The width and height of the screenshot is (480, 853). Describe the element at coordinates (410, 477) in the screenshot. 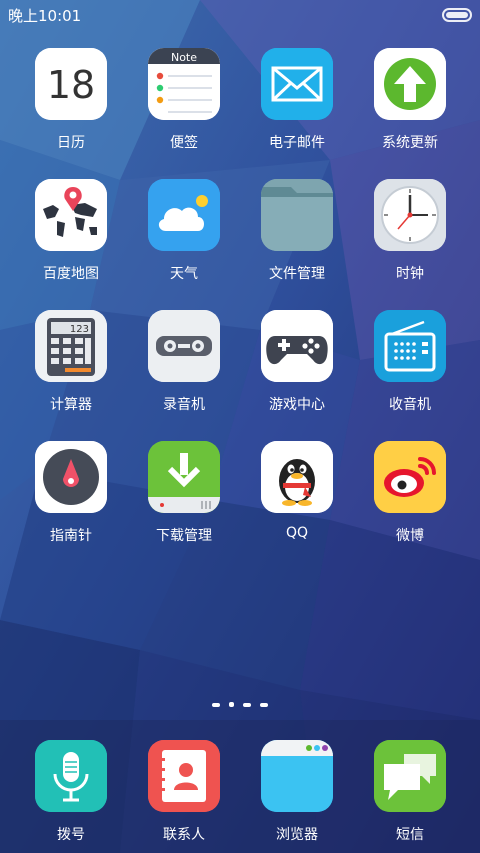

I see `weibo-icon` at that location.